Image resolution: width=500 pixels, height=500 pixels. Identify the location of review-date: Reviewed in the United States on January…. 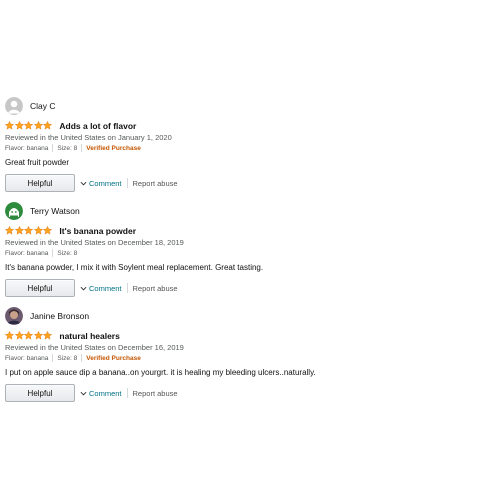
(88, 137).